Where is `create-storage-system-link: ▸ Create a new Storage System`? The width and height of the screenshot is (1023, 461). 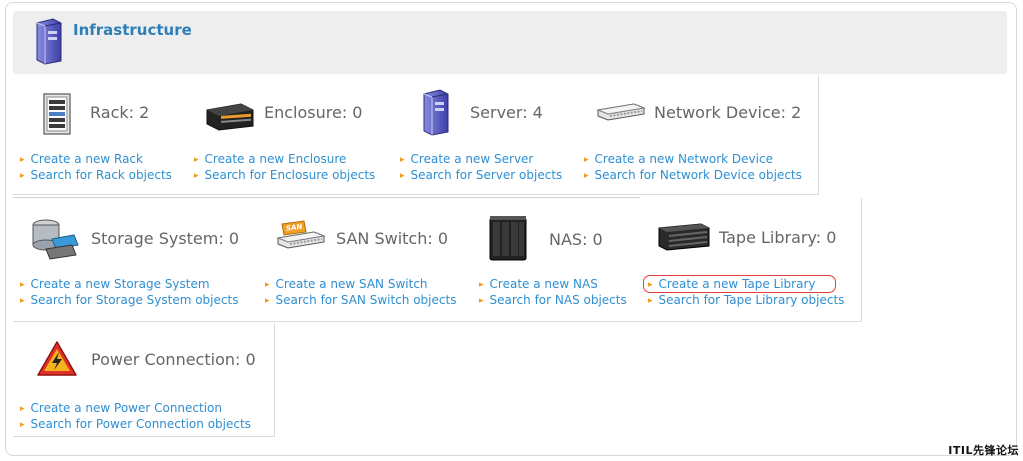
create-storage-system-link: ▸ Create a new Storage System is located at coordinates (129, 285).